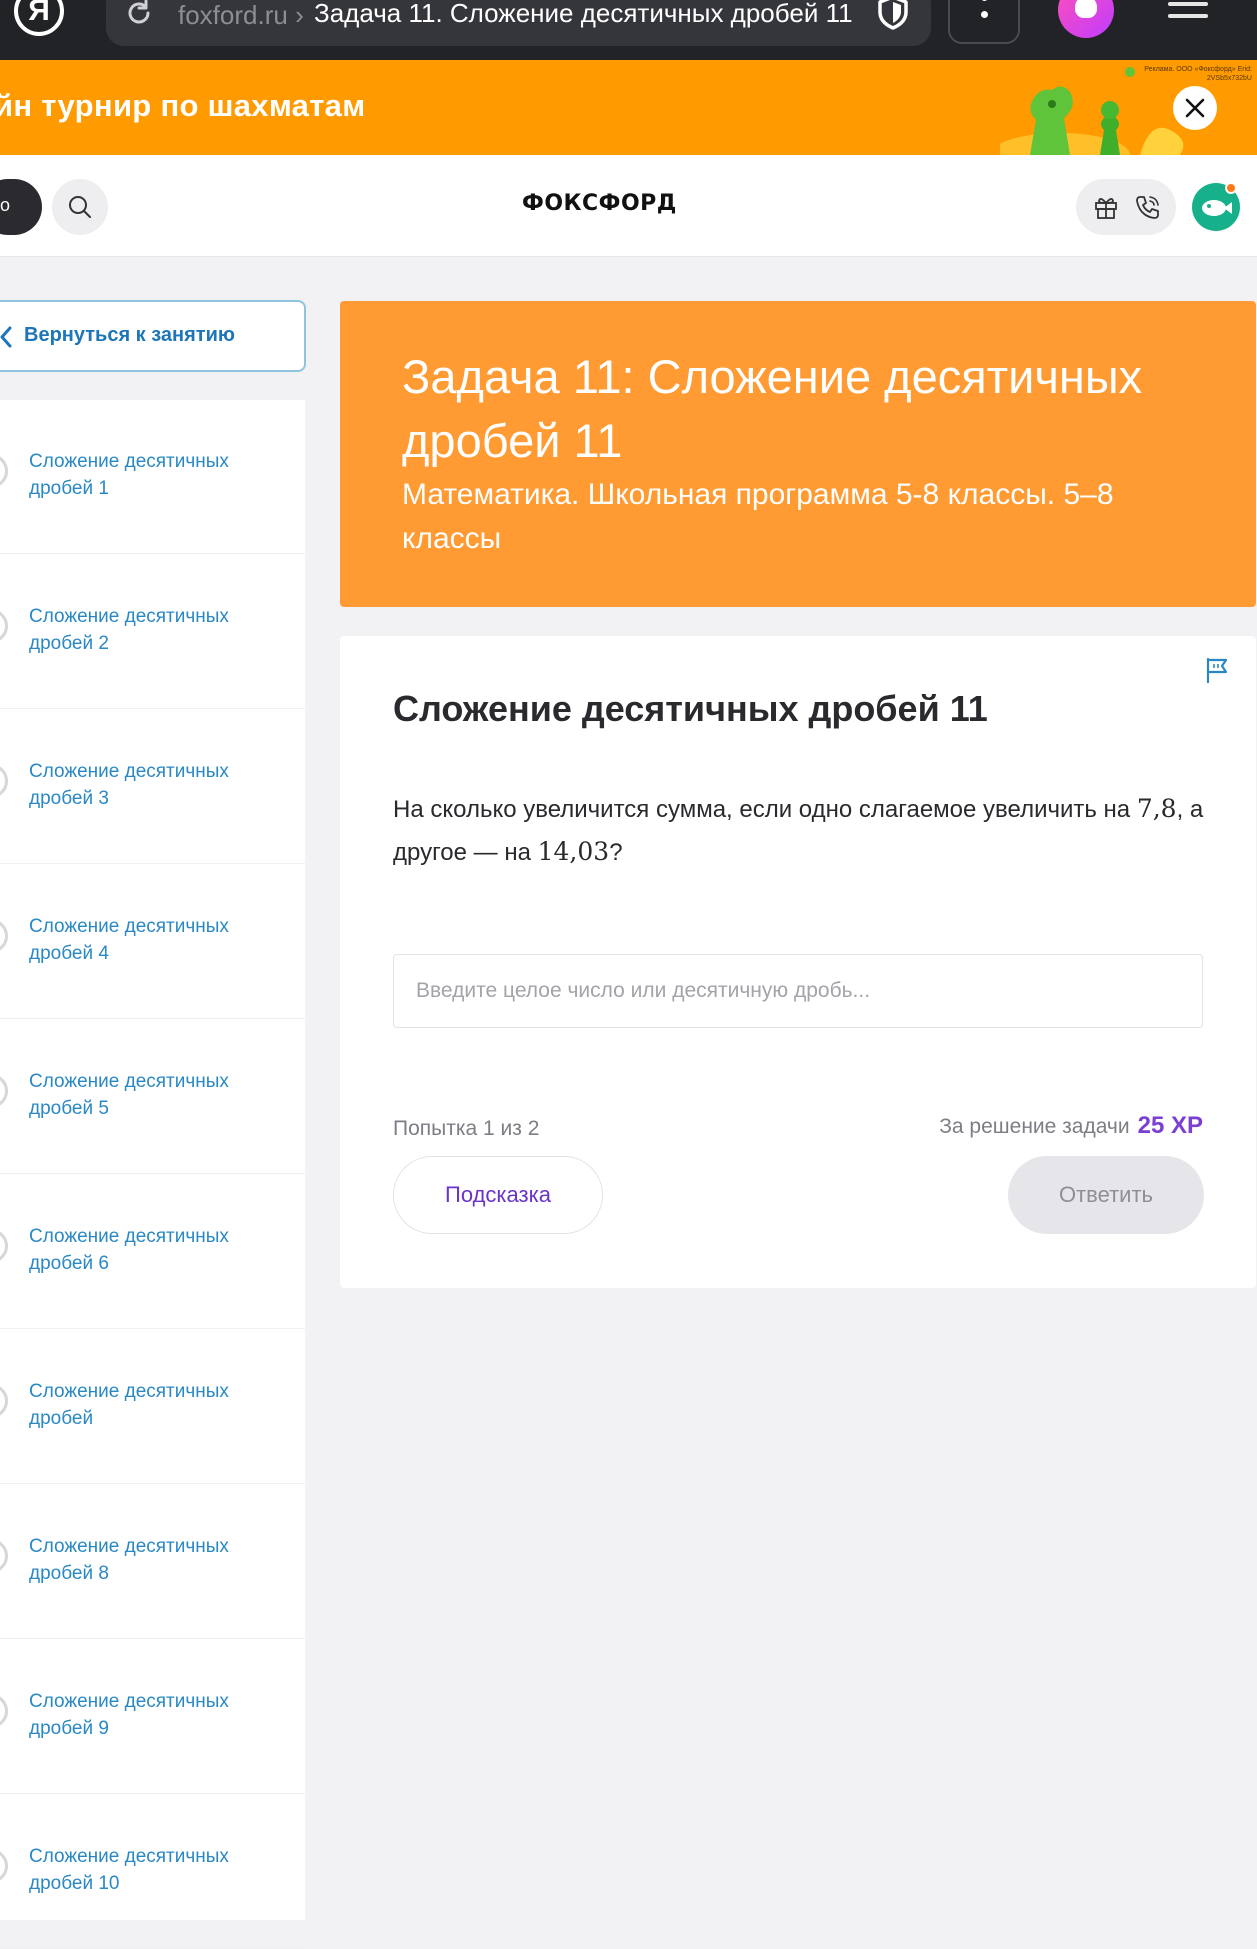 The width and height of the screenshot is (1257, 1949). Describe the element at coordinates (1188, 15) in the screenshot. I see `hamburger-icon` at that location.